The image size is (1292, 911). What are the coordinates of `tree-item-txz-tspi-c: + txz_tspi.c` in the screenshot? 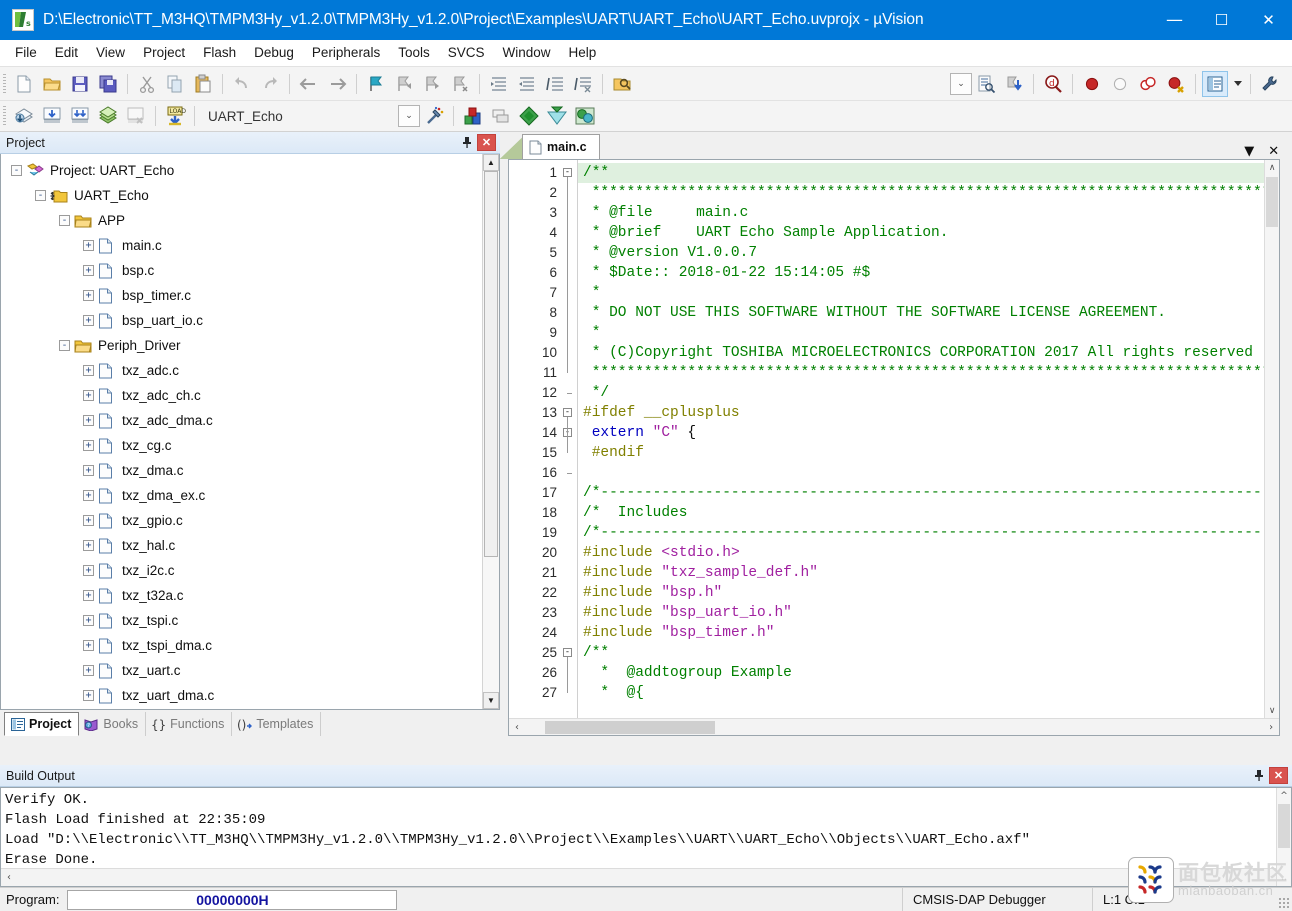 It's located at (241, 620).